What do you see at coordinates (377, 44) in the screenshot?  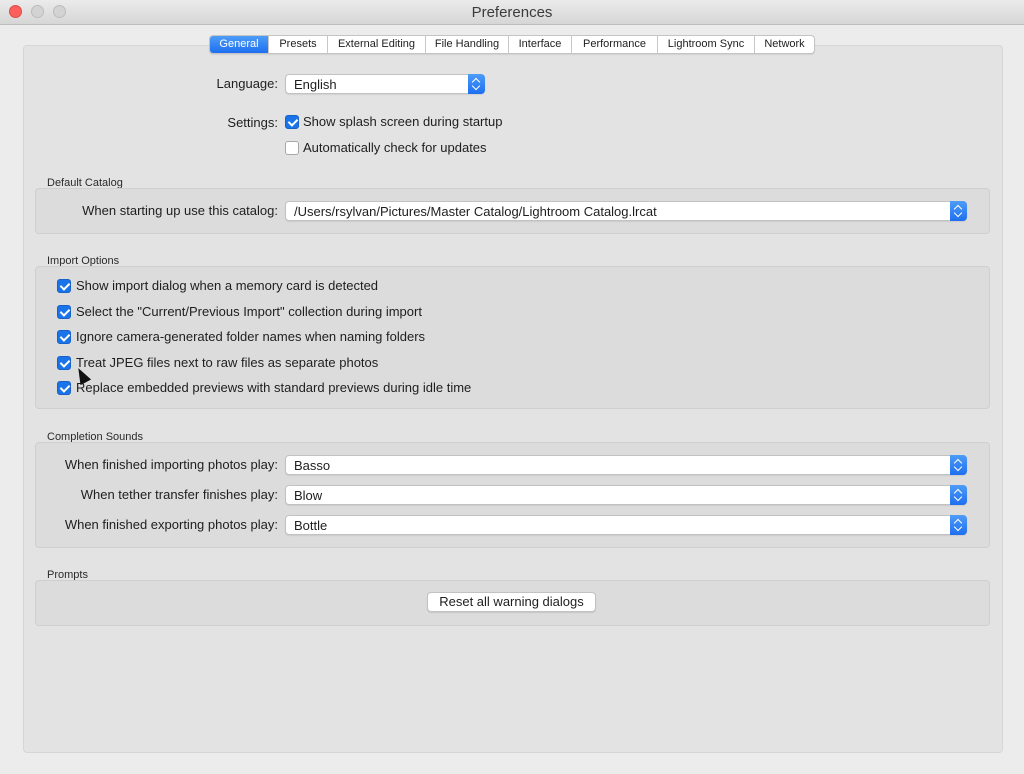 I see `tab-external-editing: External Editing` at bounding box center [377, 44].